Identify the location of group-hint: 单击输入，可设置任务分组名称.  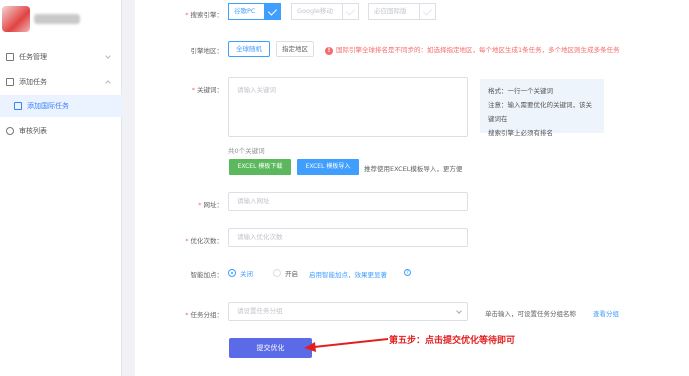
(530, 314).